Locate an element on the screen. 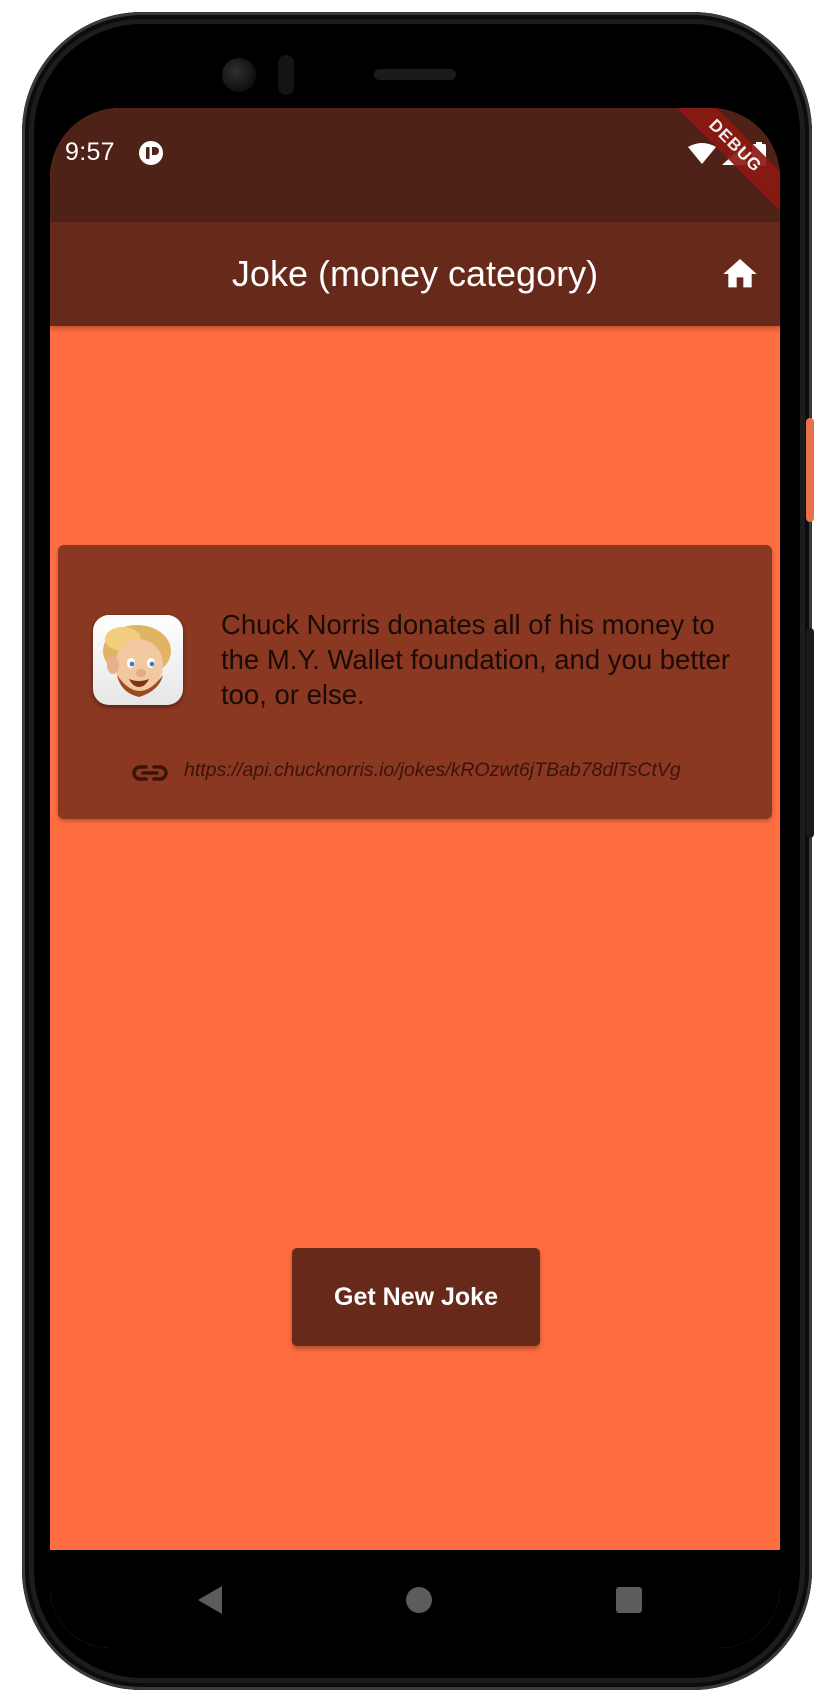 The image size is (818, 1702). wifi-icon is located at coordinates (702, 153).